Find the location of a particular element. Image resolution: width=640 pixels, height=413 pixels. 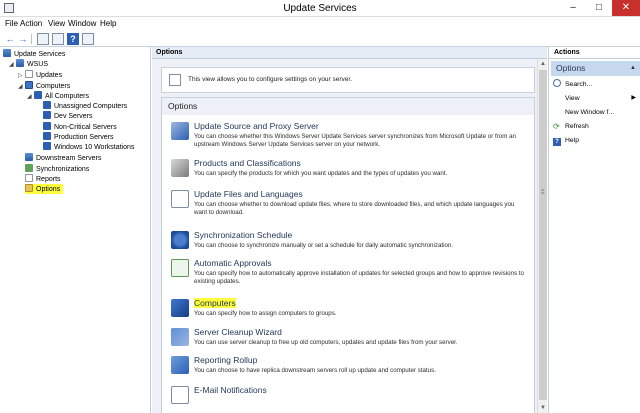

options-icon is located at coordinates (29, 188).